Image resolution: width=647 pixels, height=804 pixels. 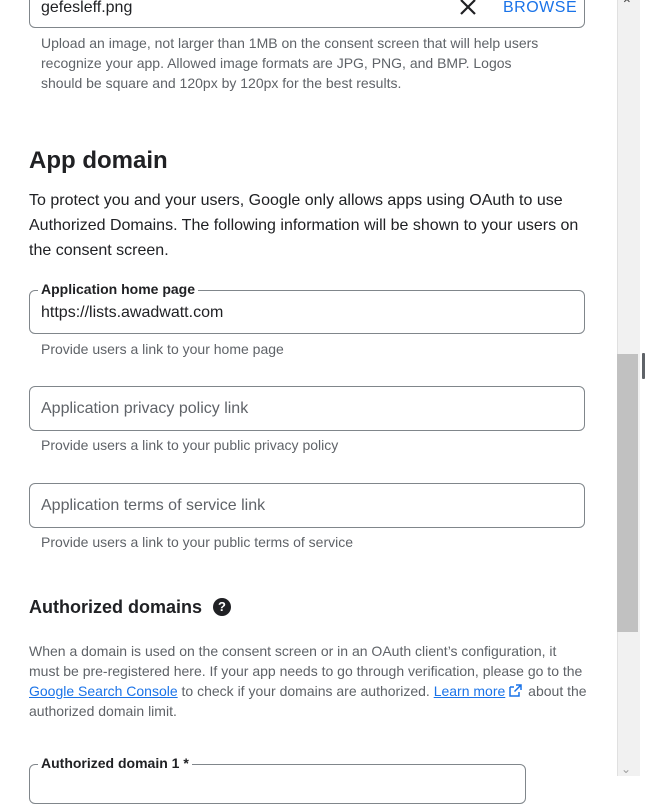 I want to click on authorized-domain-1-label: Authorized domain 1 *, so click(x=115, y=763).